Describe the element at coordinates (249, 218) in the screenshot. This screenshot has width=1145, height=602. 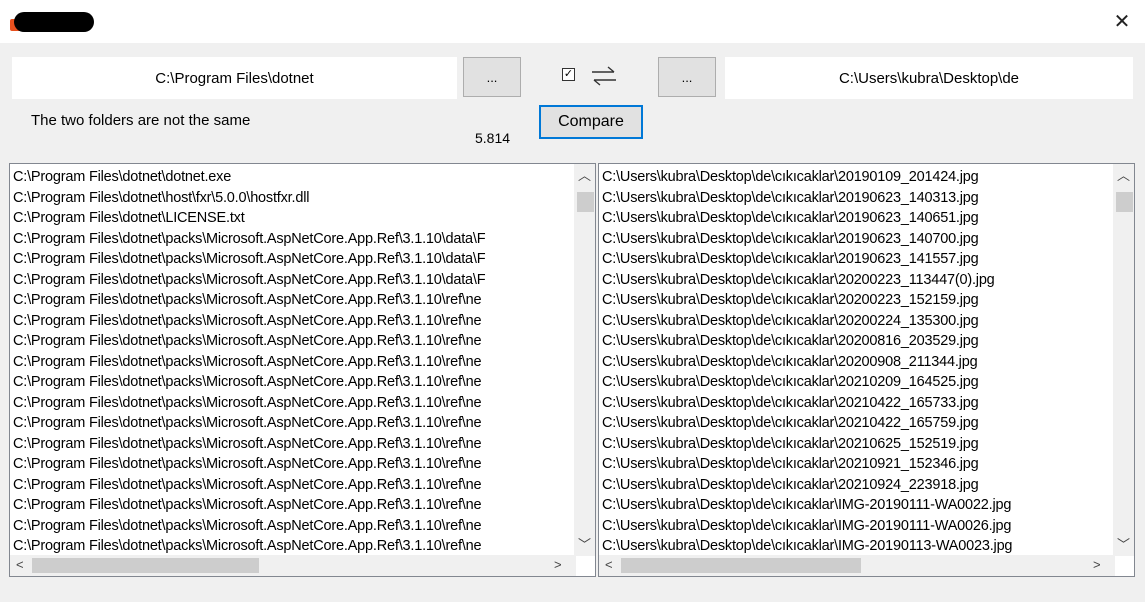
I see `list-item: C:\Program Files\dotnet\LICENSE.txt` at that location.